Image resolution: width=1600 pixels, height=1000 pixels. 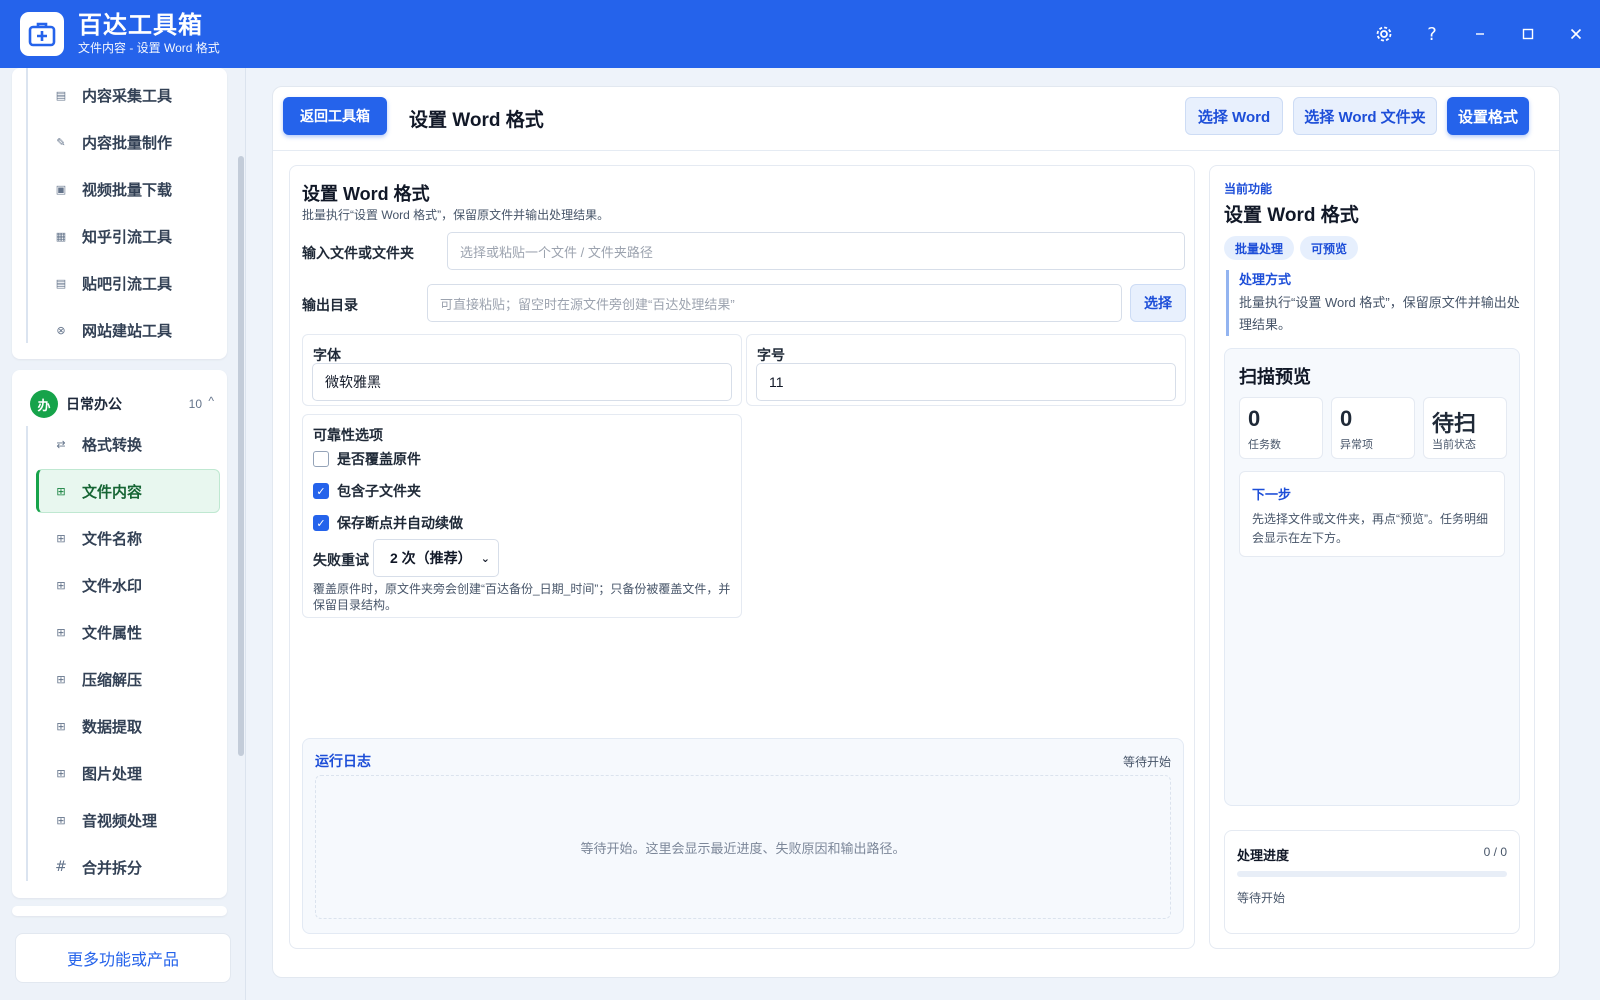 What do you see at coordinates (485, 558) in the screenshot?
I see `chevron-down-icon: ⌄` at bounding box center [485, 558].